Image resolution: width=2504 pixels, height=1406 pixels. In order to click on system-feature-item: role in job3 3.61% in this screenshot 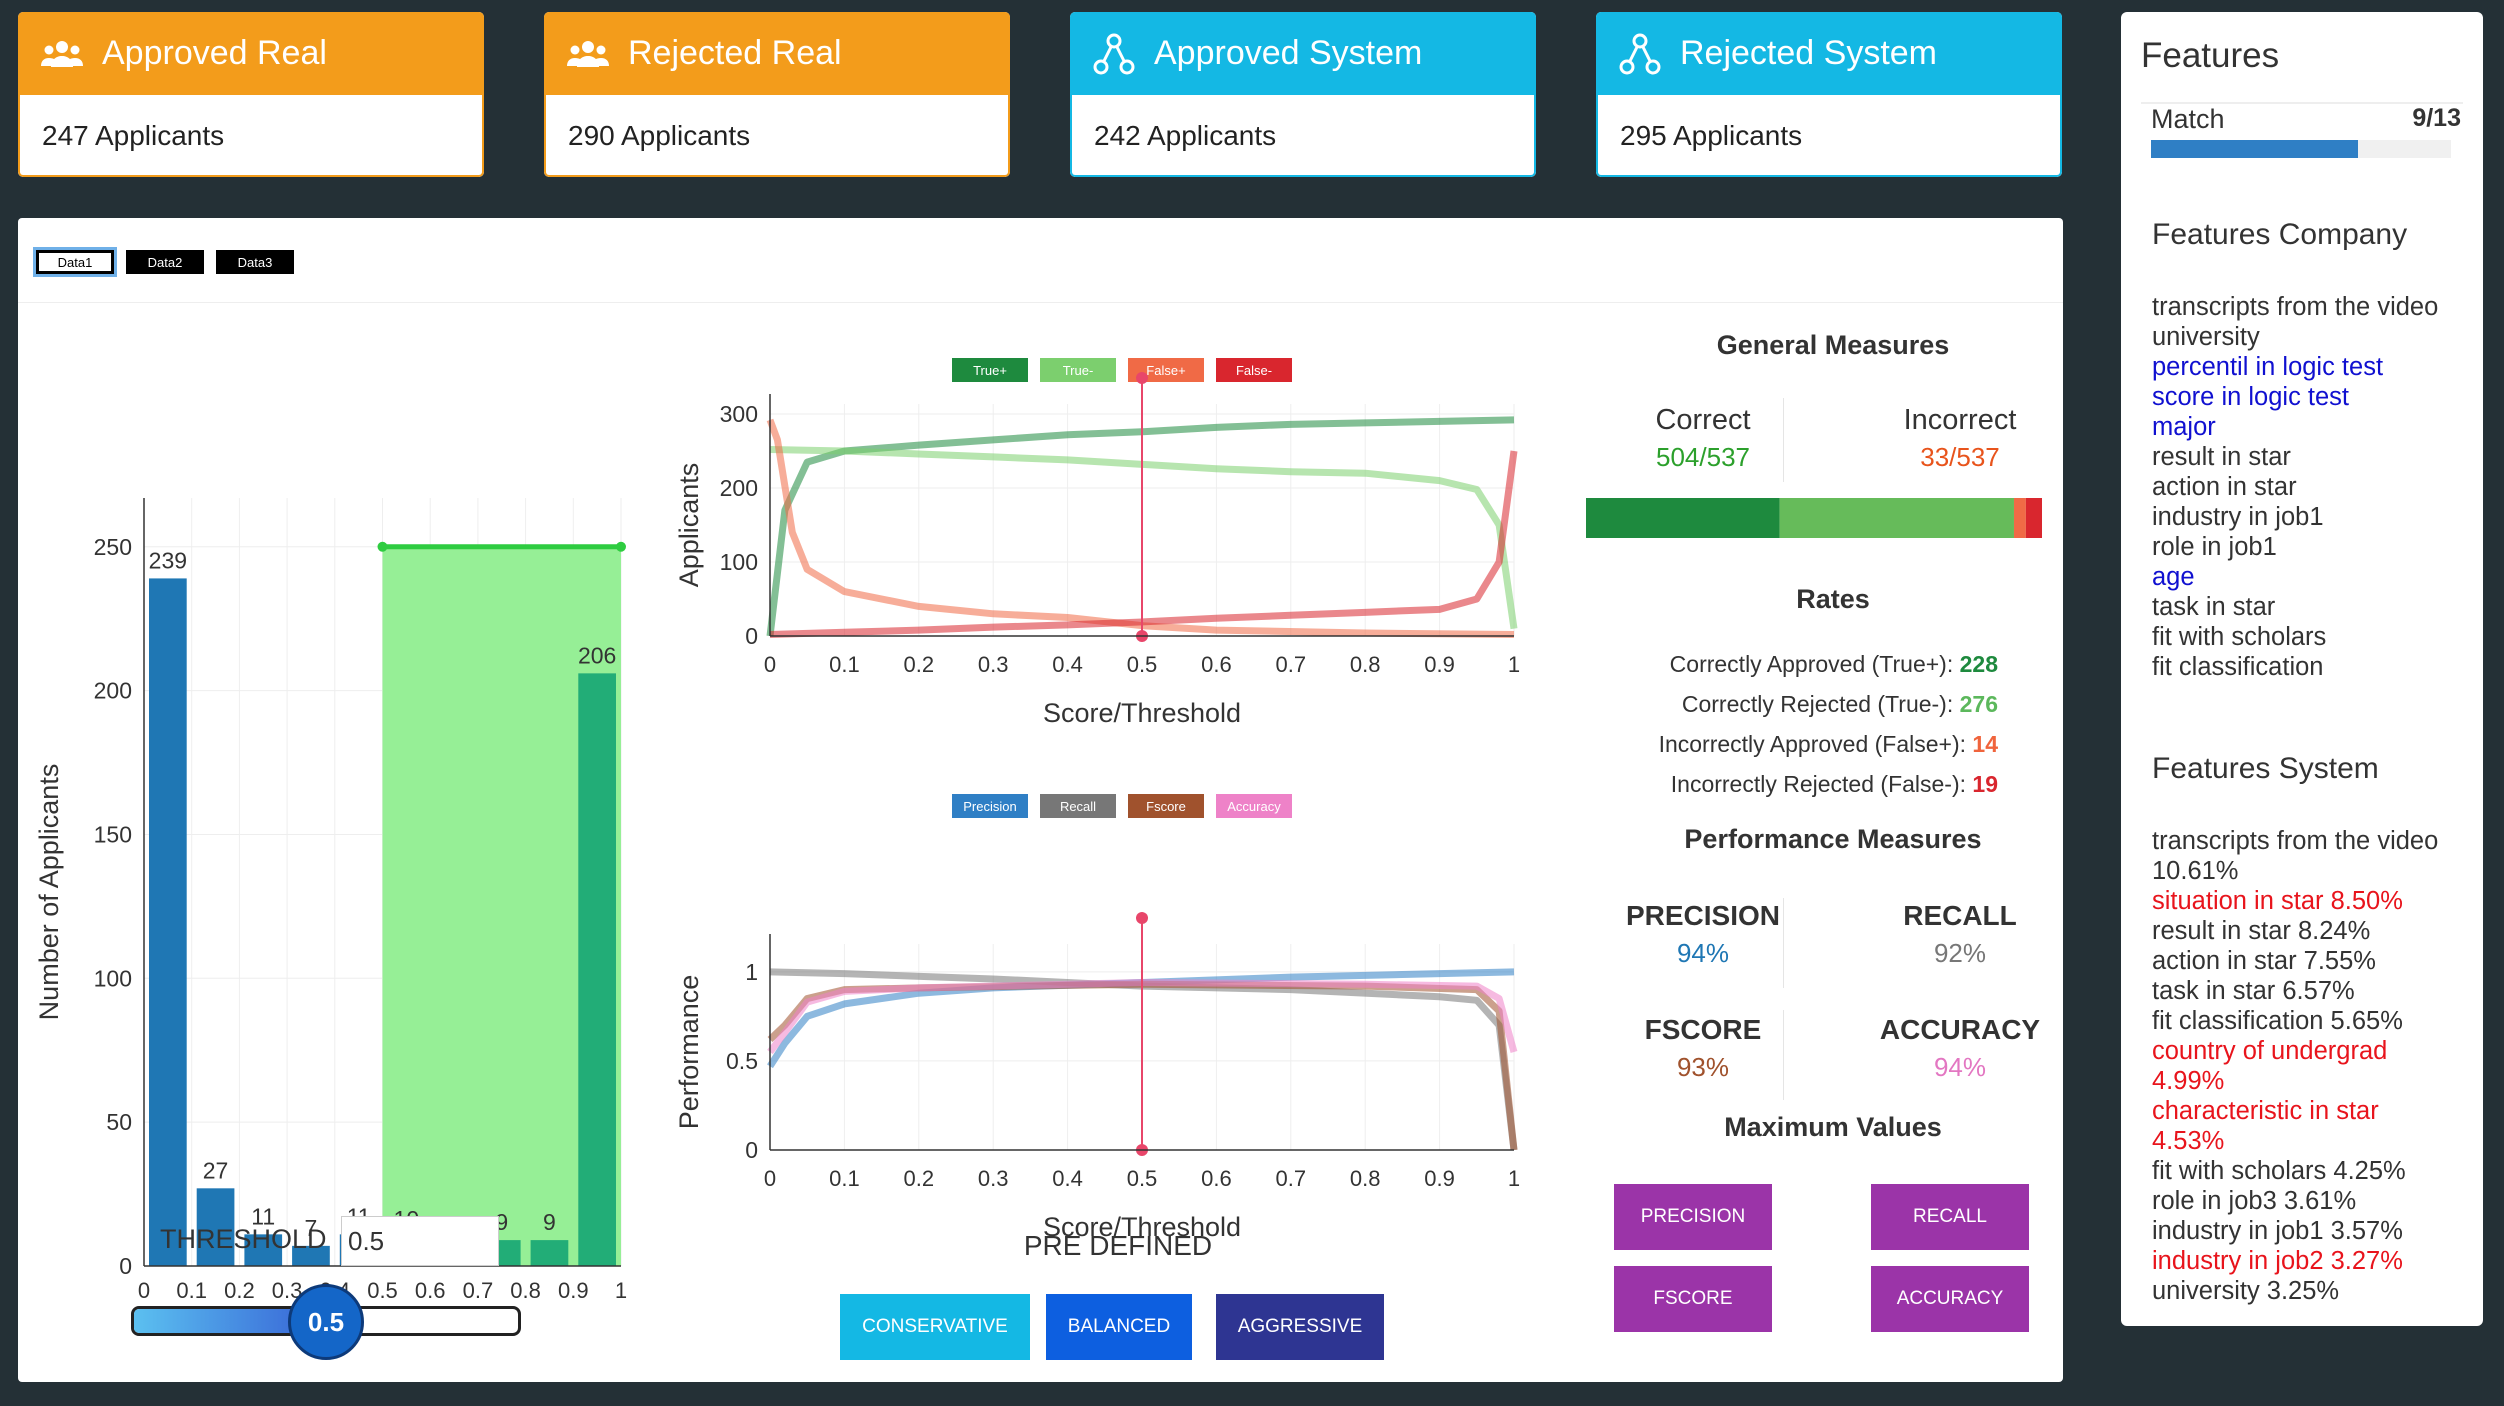, I will do `click(2254, 1201)`.